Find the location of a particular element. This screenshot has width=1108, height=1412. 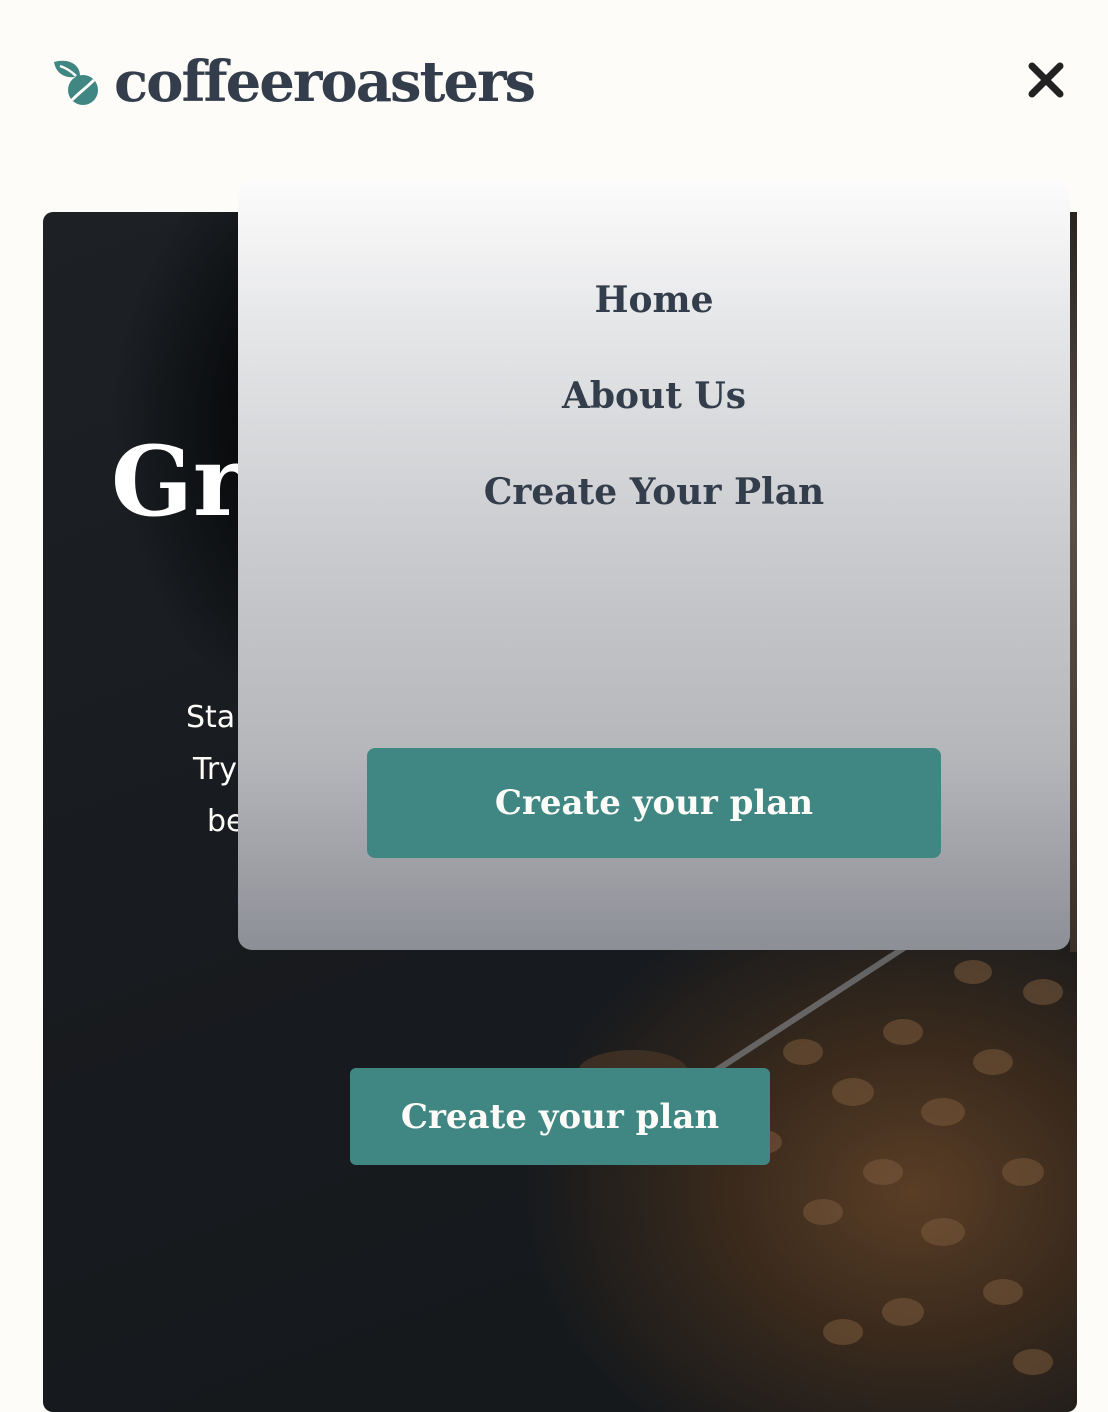

close-menu-button is located at coordinates (1046, 80).